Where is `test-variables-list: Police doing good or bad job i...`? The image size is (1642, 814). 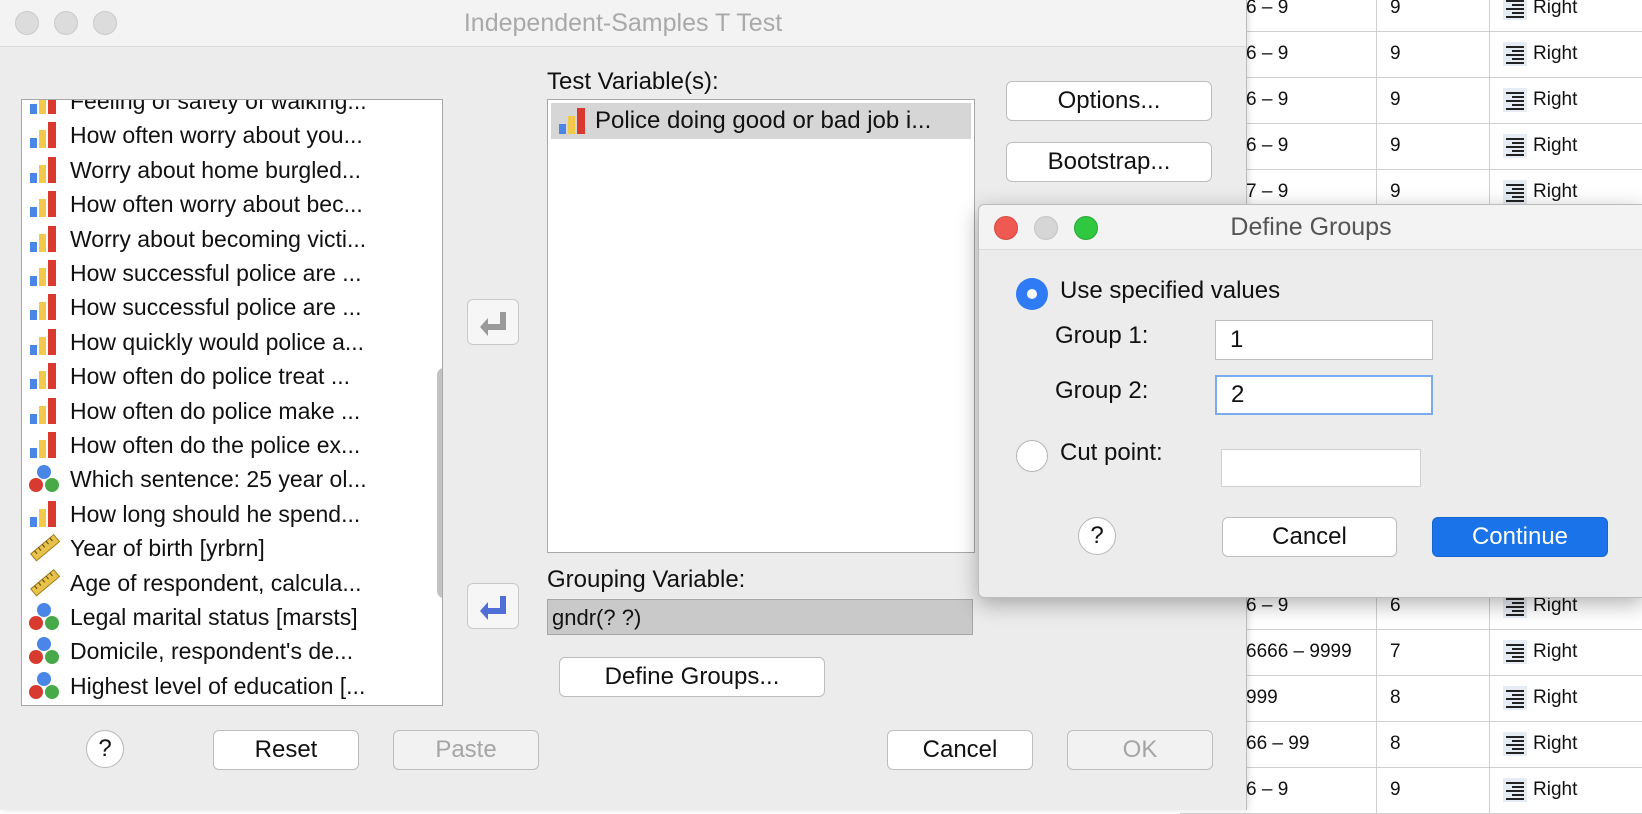 test-variables-list: Police doing good or bad job i... is located at coordinates (761, 326).